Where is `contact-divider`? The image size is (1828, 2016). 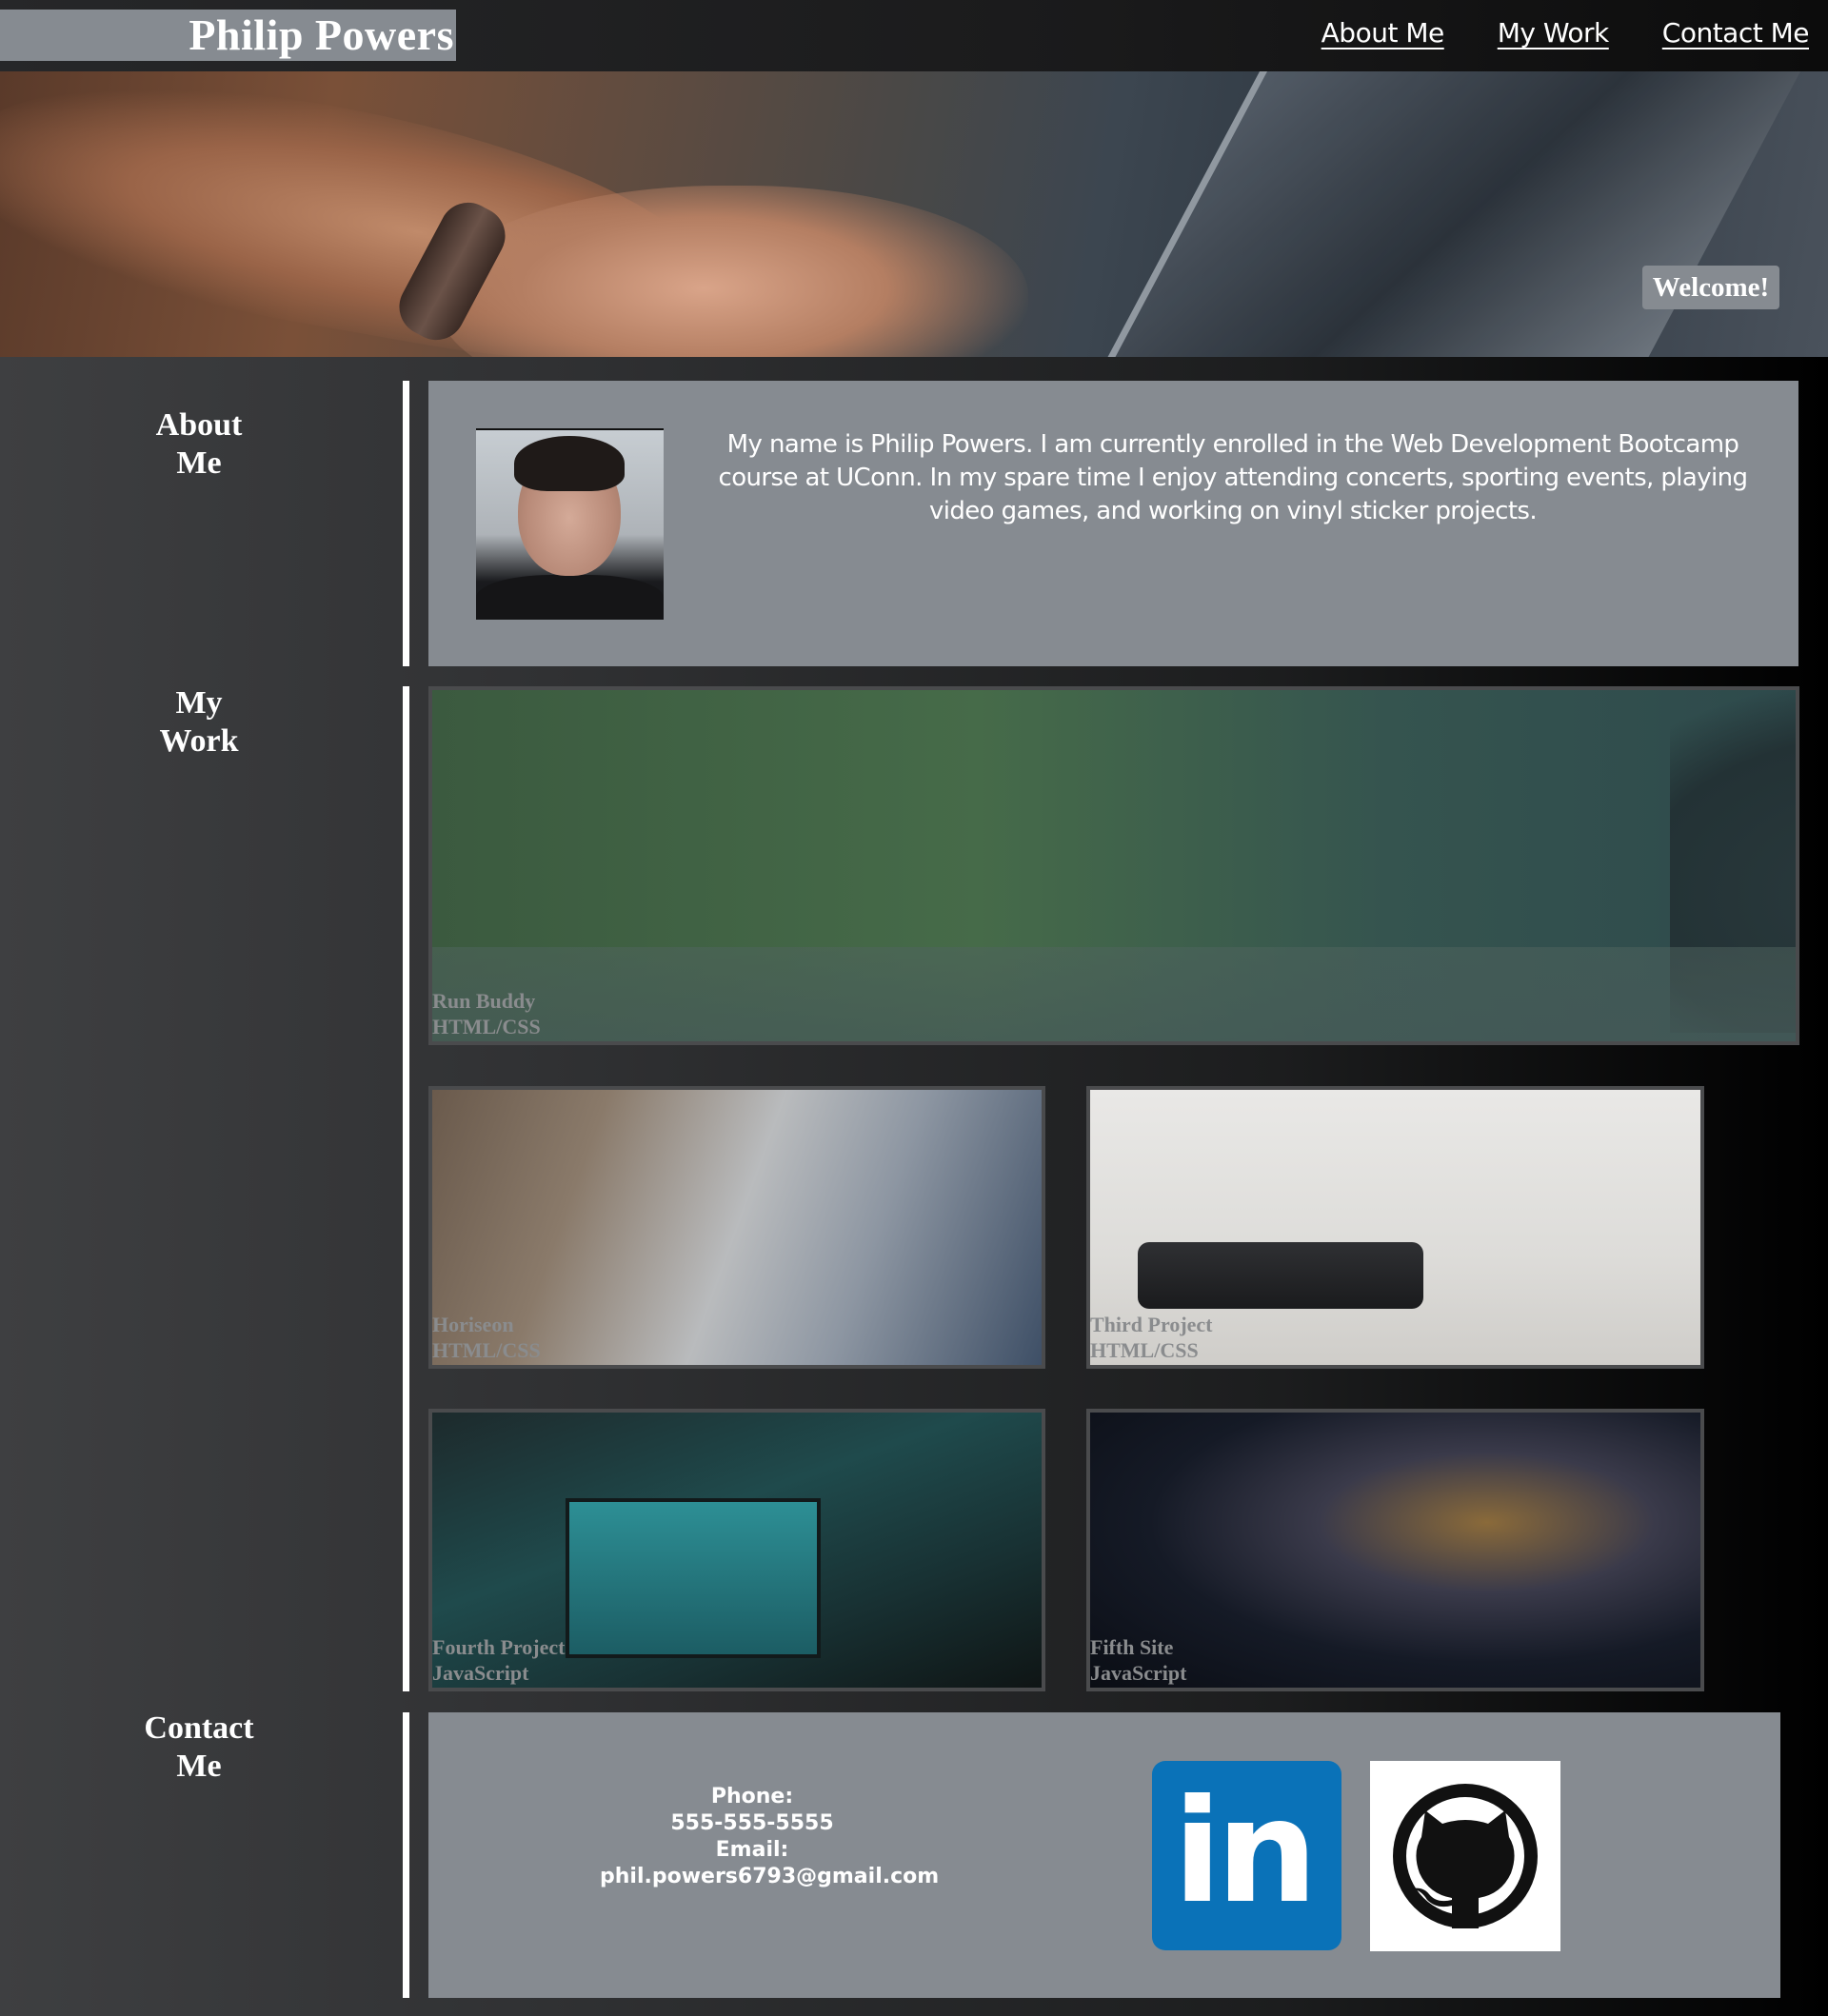
contact-divider is located at coordinates (406, 1855).